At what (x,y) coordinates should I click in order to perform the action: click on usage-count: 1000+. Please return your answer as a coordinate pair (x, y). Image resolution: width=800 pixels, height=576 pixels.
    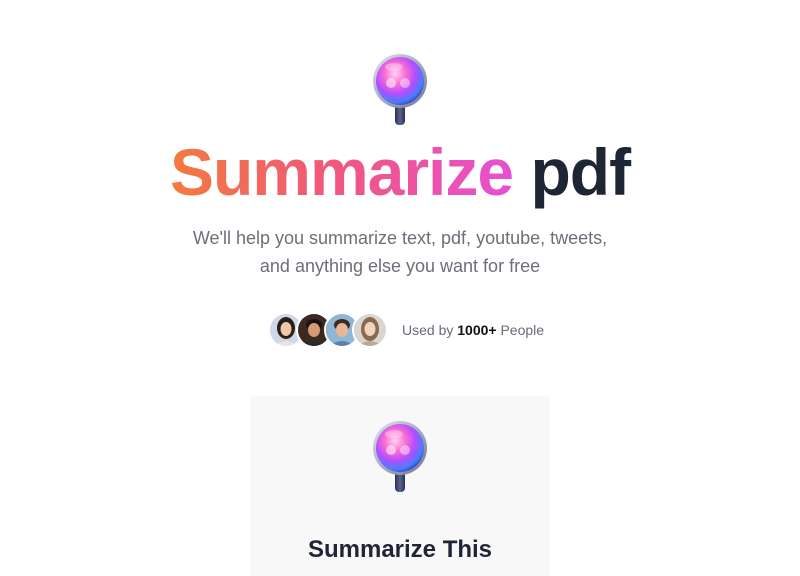
    Looking at the image, I should click on (477, 330).